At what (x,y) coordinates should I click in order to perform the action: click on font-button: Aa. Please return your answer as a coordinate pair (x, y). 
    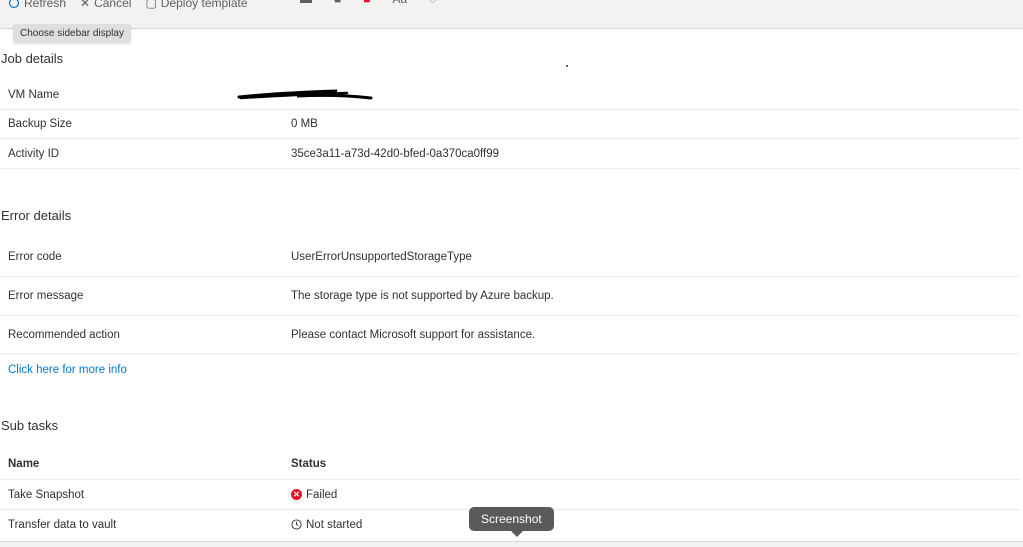
    Looking at the image, I should click on (400, 3).